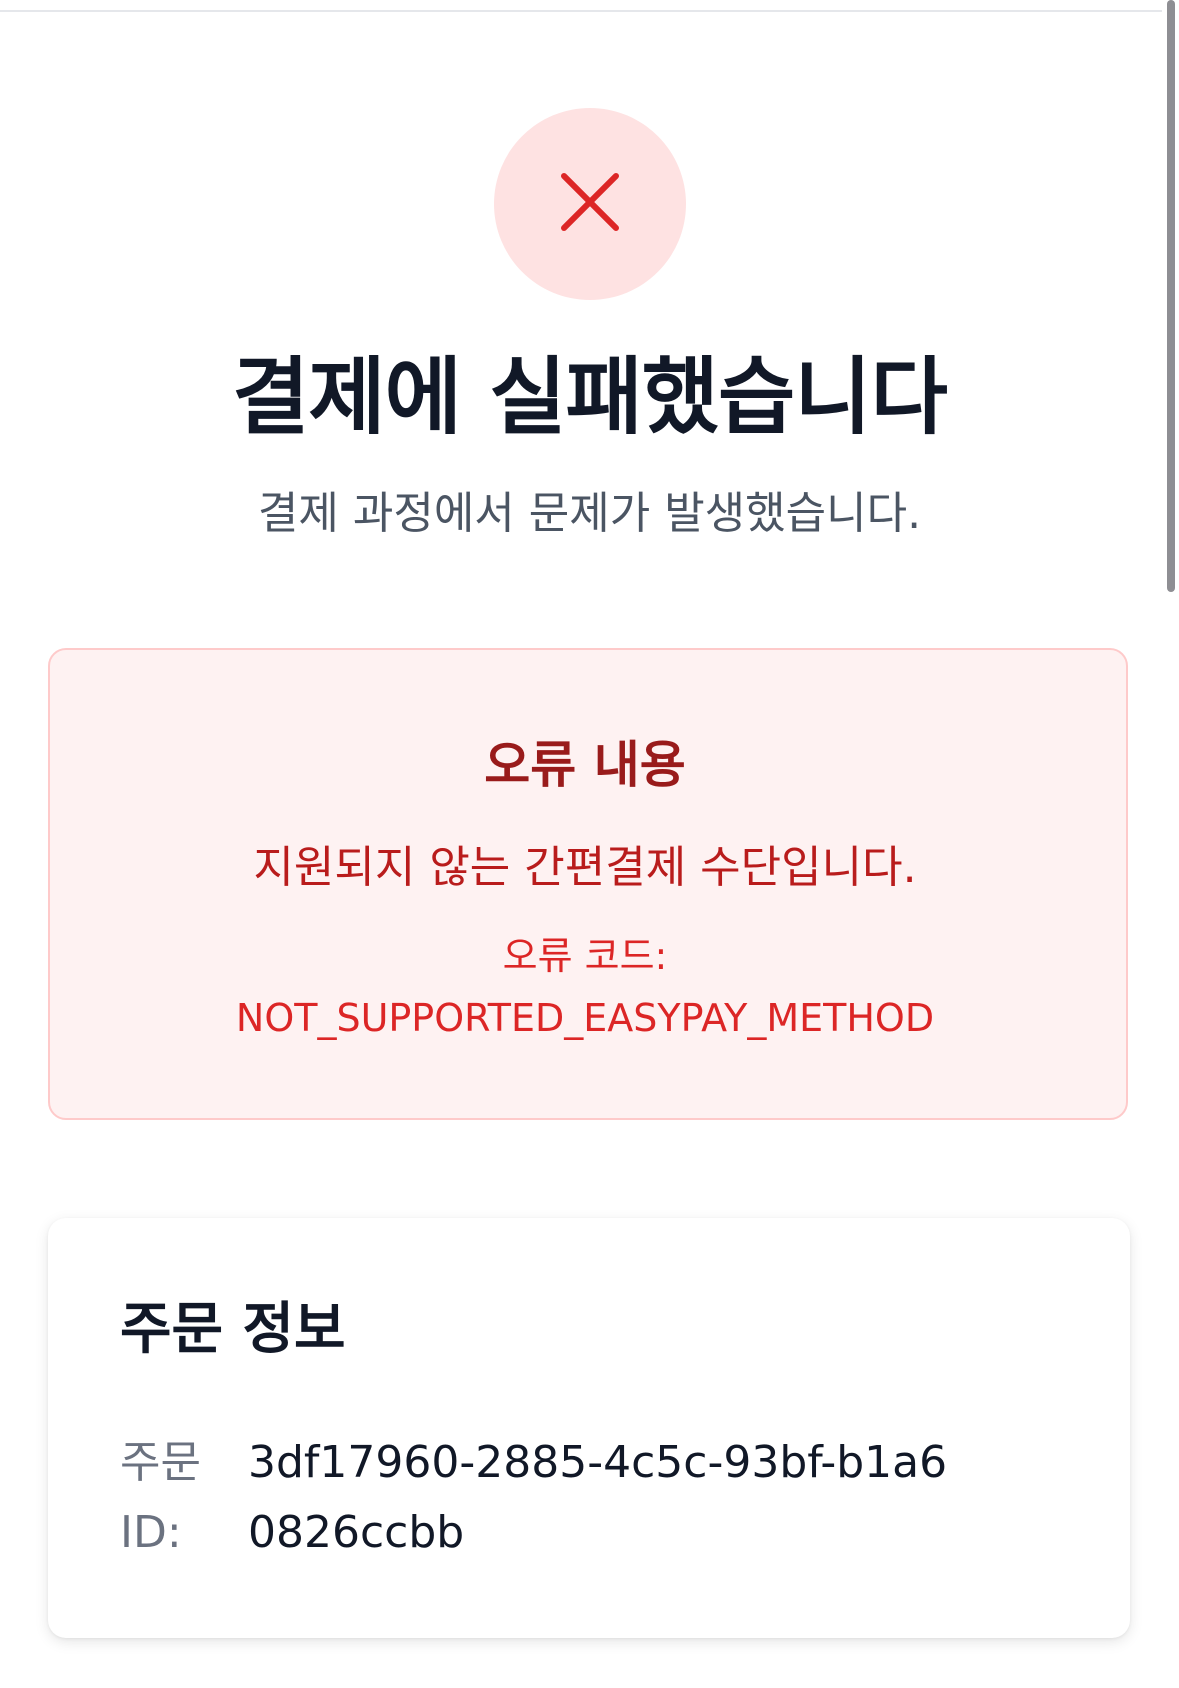 Image resolution: width=1179 pixels, height=1688 pixels. I want to click on error-heading: 오류 내용, so click(585, 765).